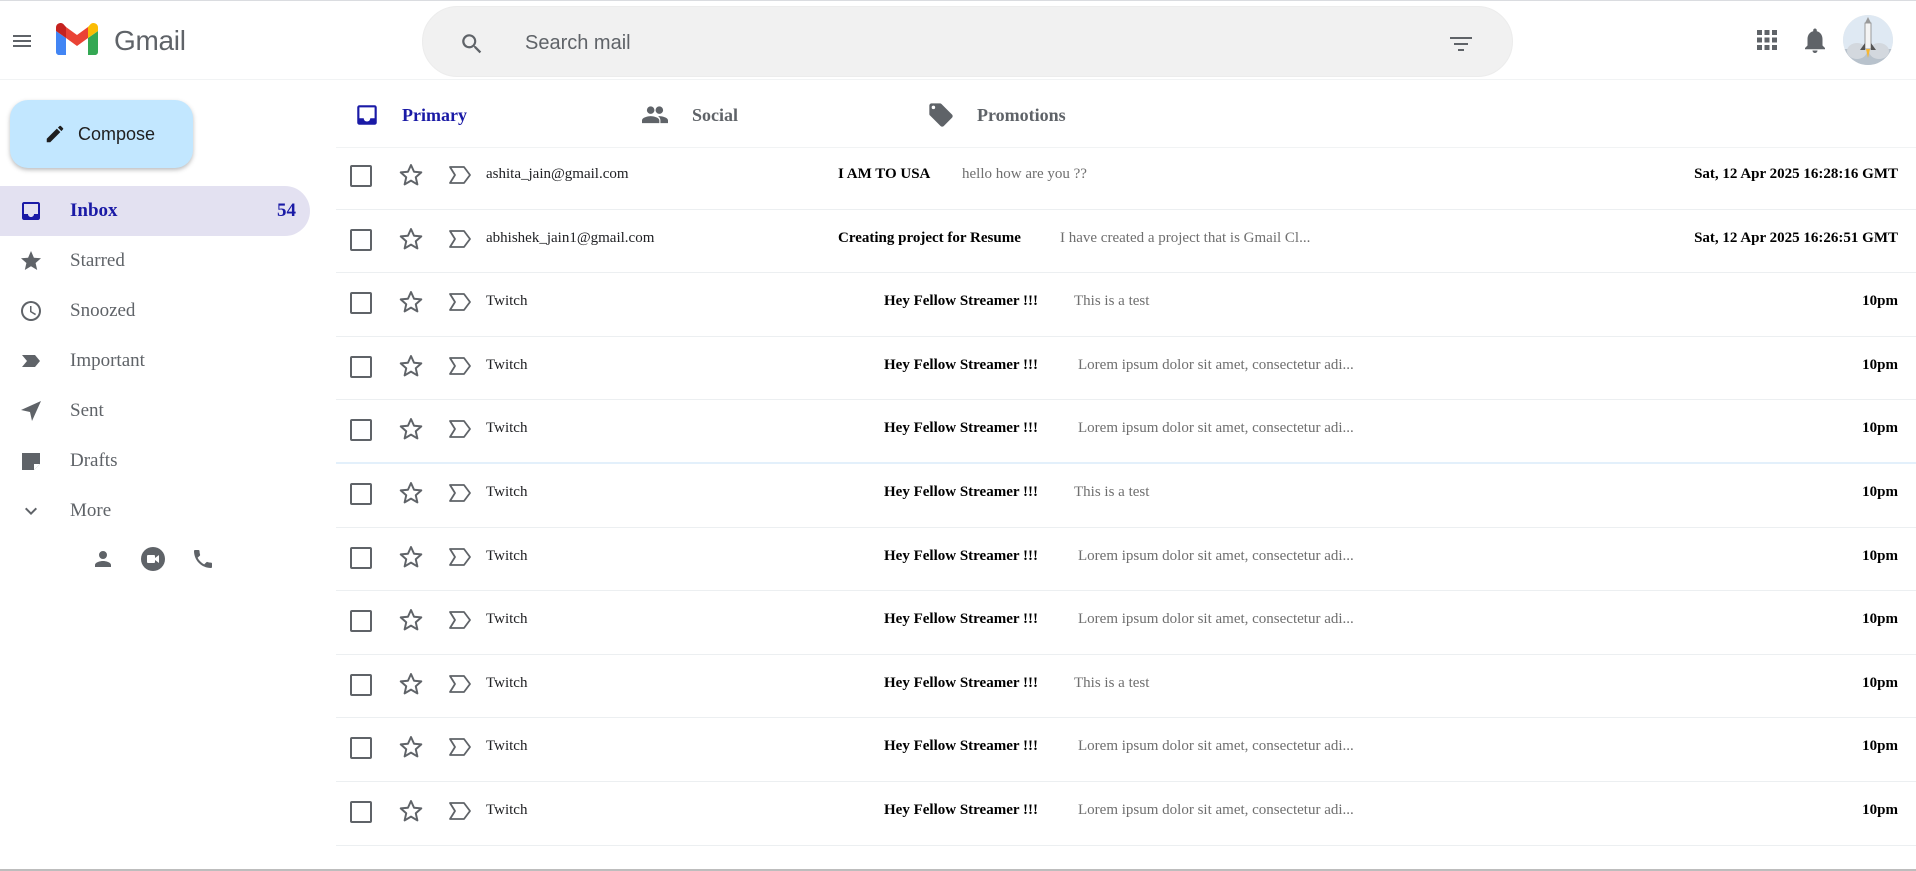  Describe the element at coordinates (1796, 237) in the screenshot. I see `email-date: Sat, 12 Apr 2025 16:26:51 GMT` at that location.